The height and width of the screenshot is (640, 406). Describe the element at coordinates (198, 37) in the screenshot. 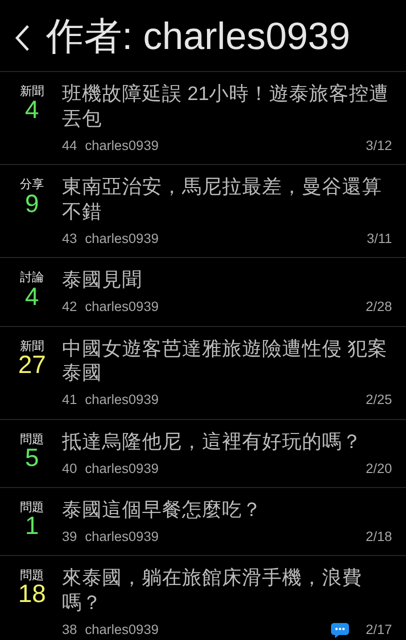

I see `page-title: 作者: charles0939` at that location.